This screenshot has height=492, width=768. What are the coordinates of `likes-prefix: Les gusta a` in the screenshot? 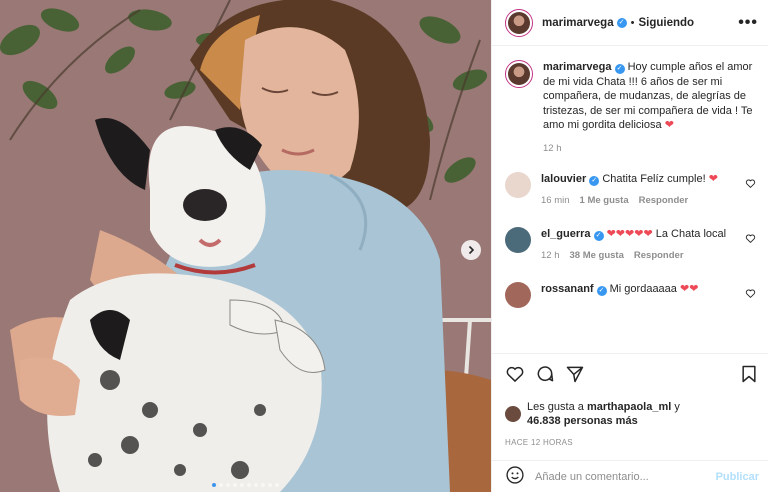 It's located at (555, 407).